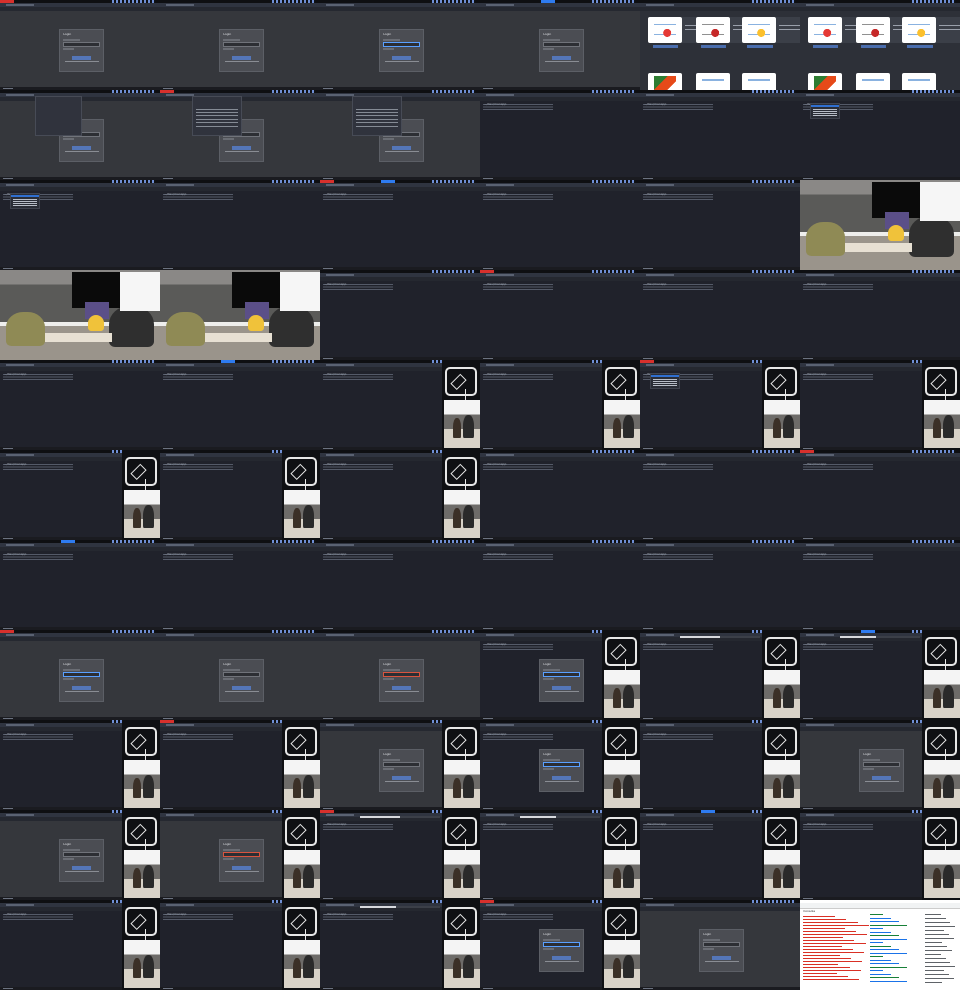 The width and height of the screenshot is (960, 990). Describe the element at coordinates (665, 376) in the screenshot. I see `menu-item-selected` at that location.